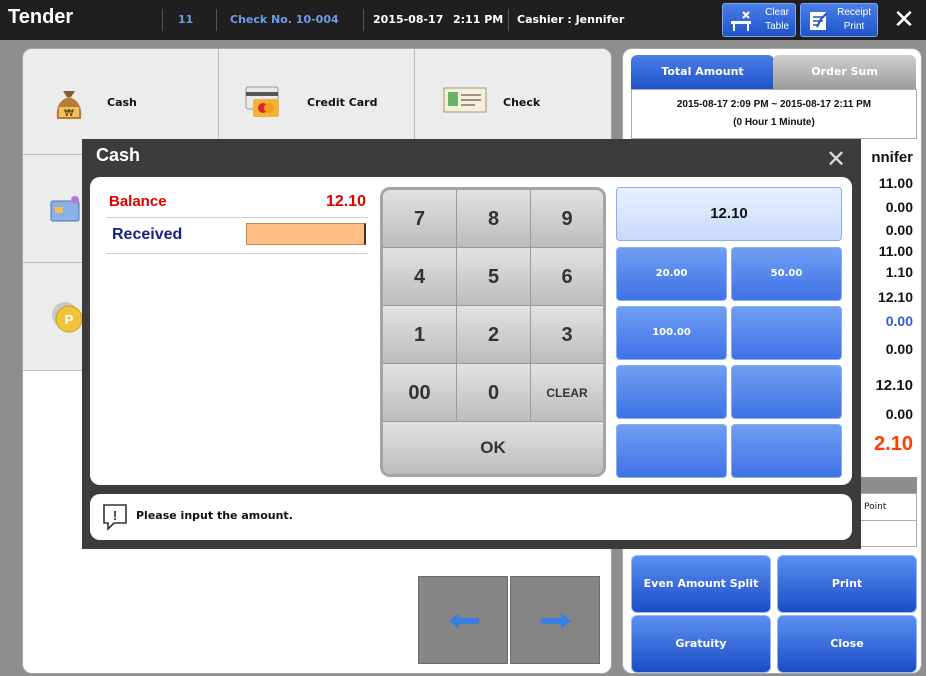 The image size is (926, 676). What do you see at coordinates (777, 19) in the screenshot?
I see `clear-table-label: Clear Table` at bounding box center [777, 19].